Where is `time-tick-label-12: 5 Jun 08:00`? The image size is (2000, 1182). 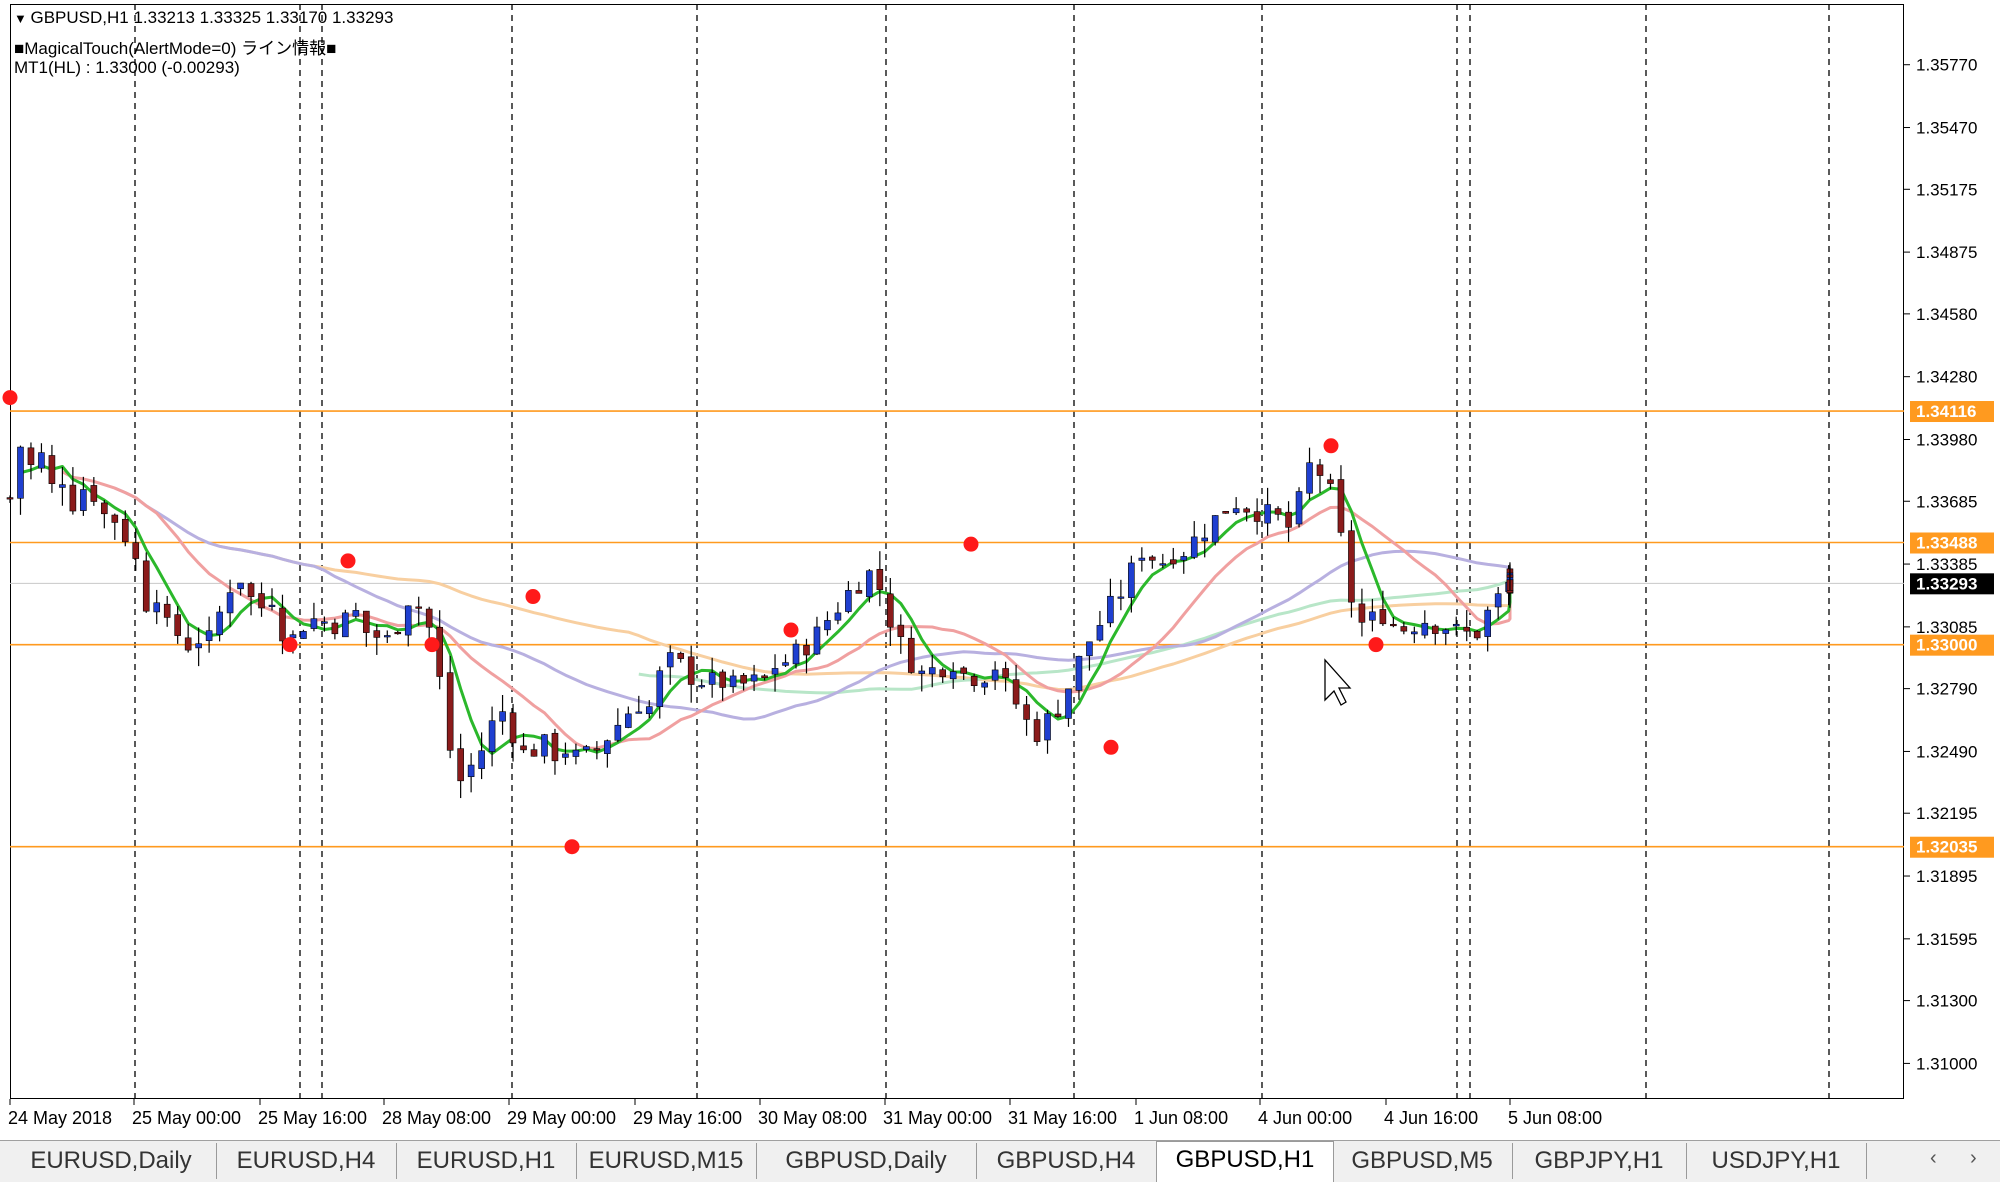 time-tick-label-12: 5 Jun 08:00 is located at coordinates (1555, 1118).